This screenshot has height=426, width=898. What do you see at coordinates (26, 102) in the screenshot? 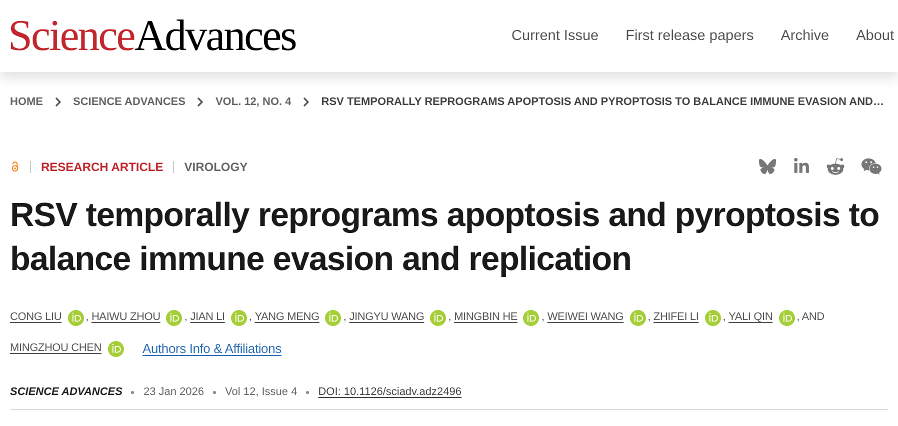
I see `breadcrumb-link: HOME` at bounding box center [26, 102].